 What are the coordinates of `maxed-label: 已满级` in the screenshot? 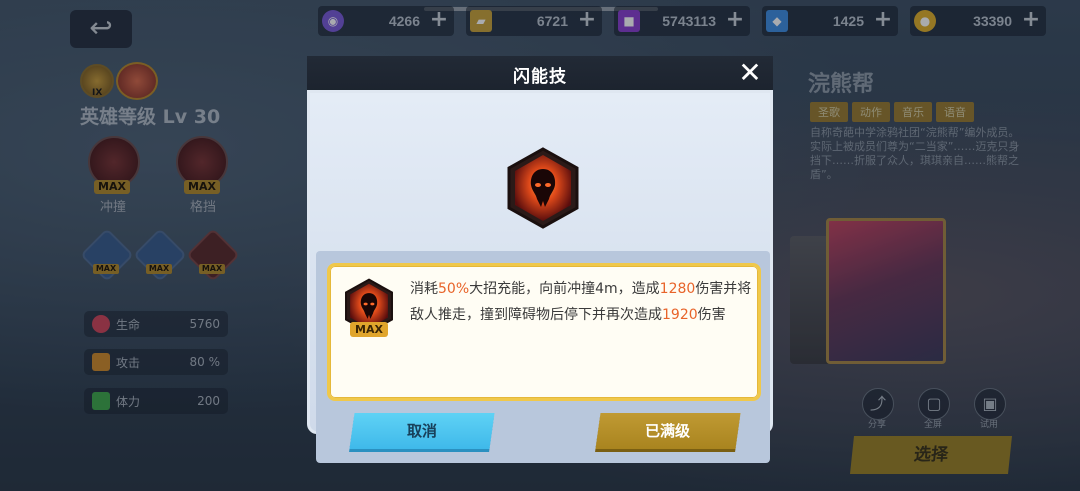 It's located at (668, 431).